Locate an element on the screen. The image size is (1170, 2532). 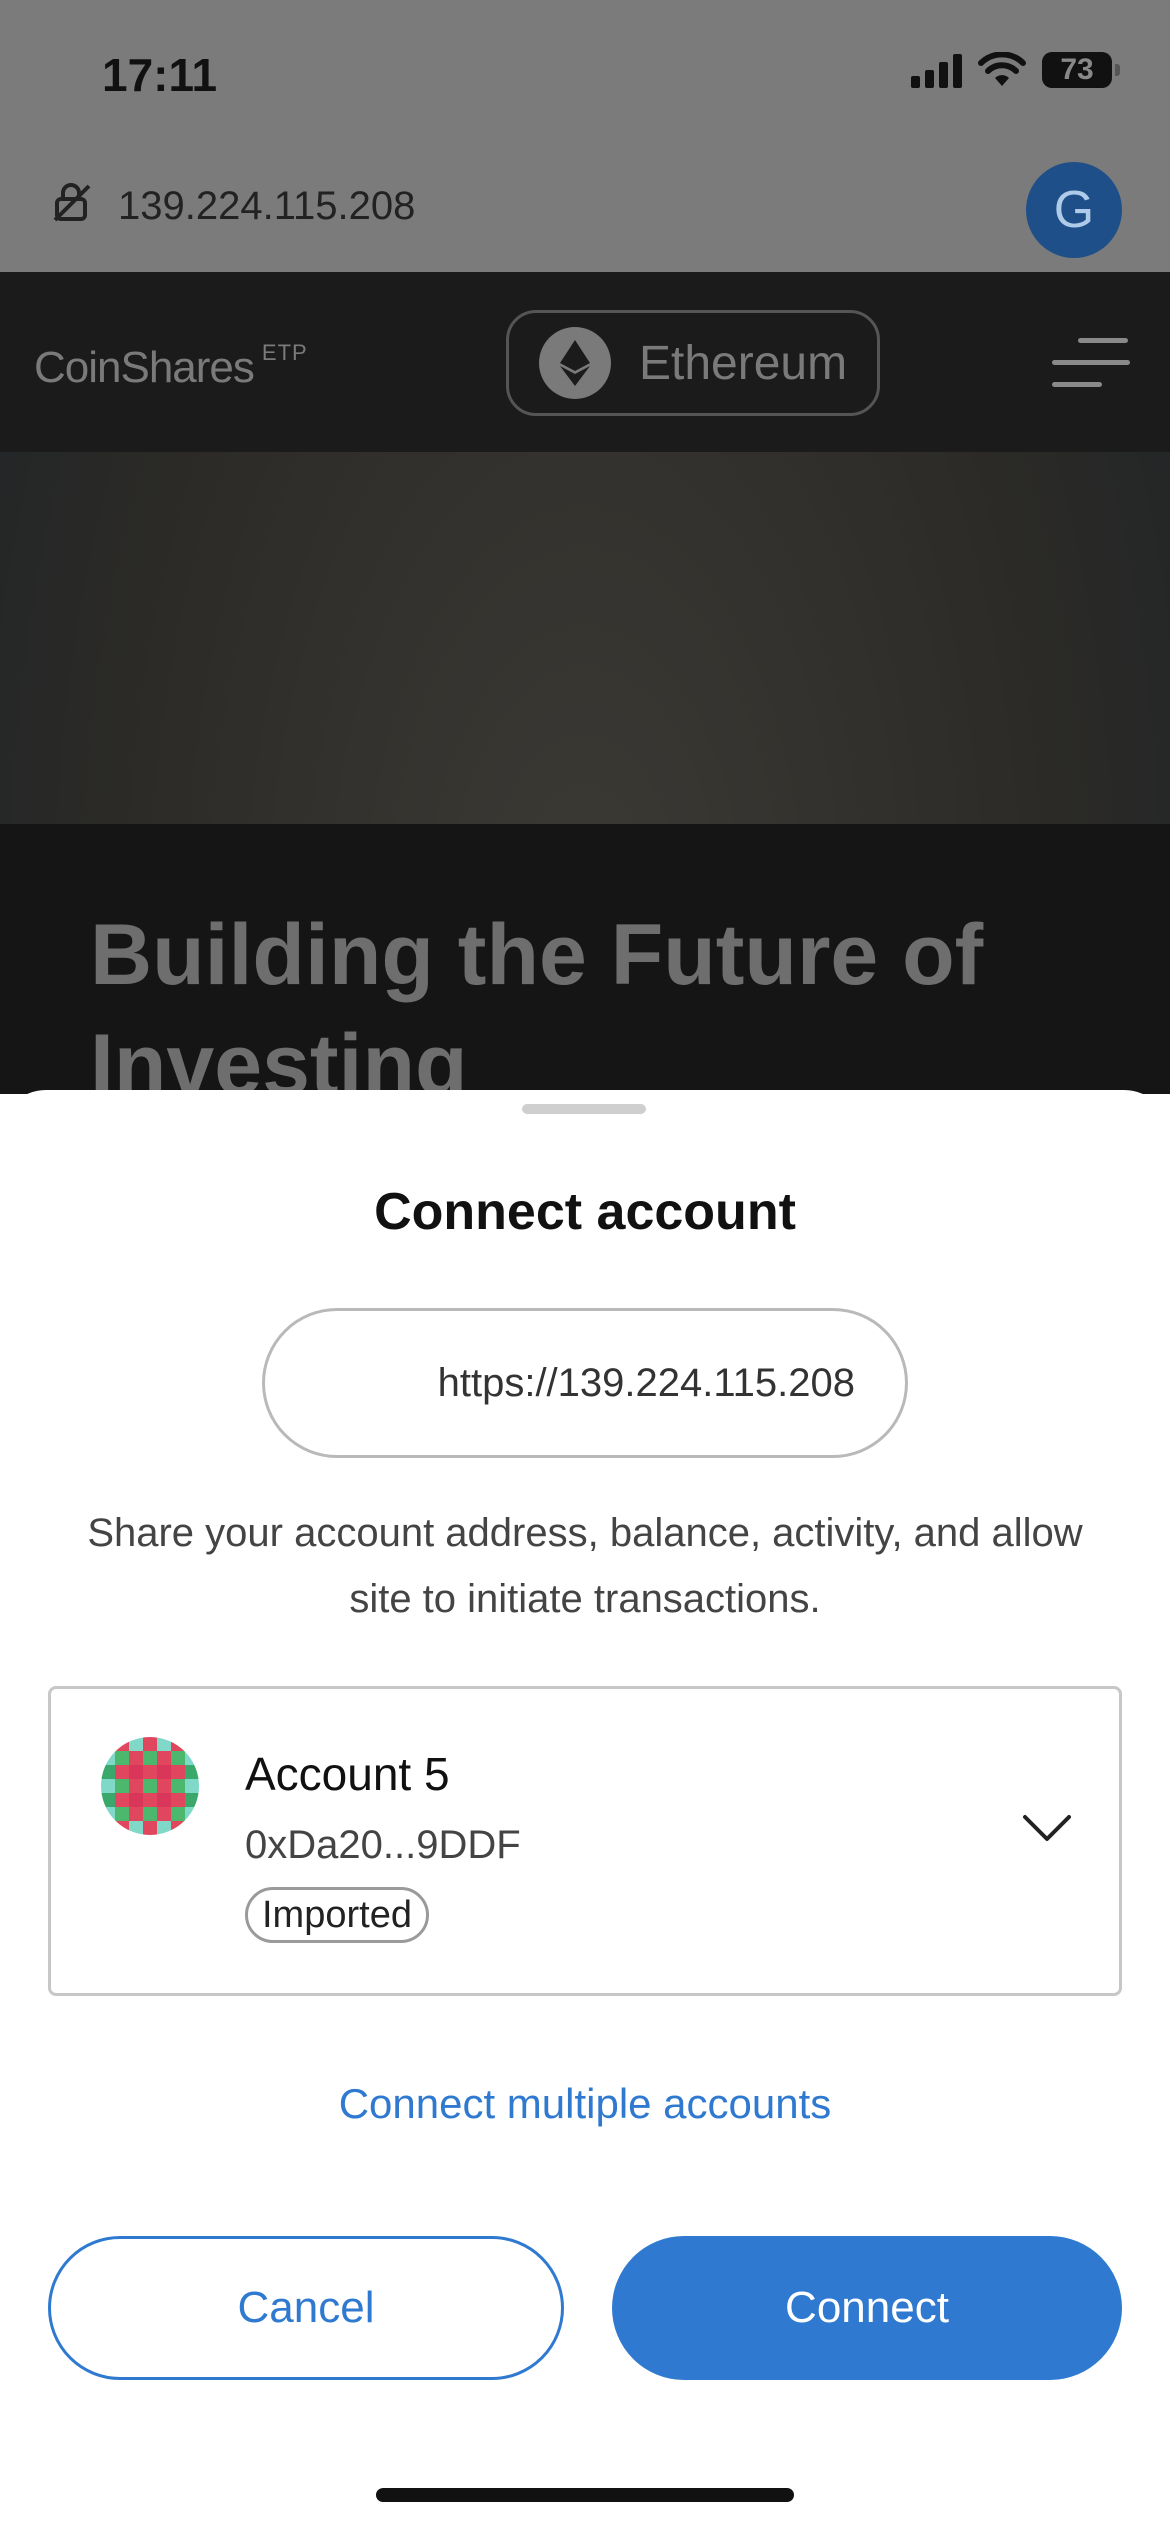
account-avatar is located at coordinates (150, 1786).